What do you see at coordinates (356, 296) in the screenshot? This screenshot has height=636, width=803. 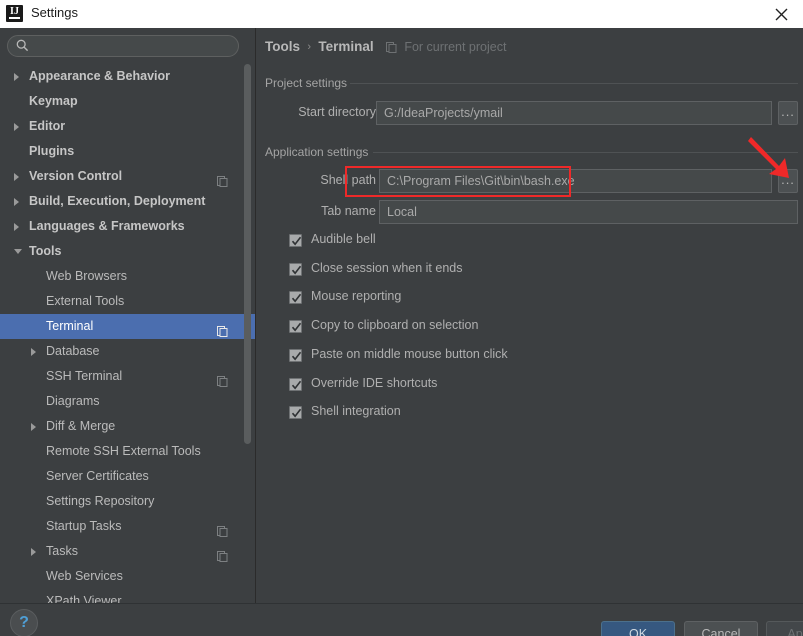 I see `checkbox-label: Mouse reporting` at bounding box center [356, 296].